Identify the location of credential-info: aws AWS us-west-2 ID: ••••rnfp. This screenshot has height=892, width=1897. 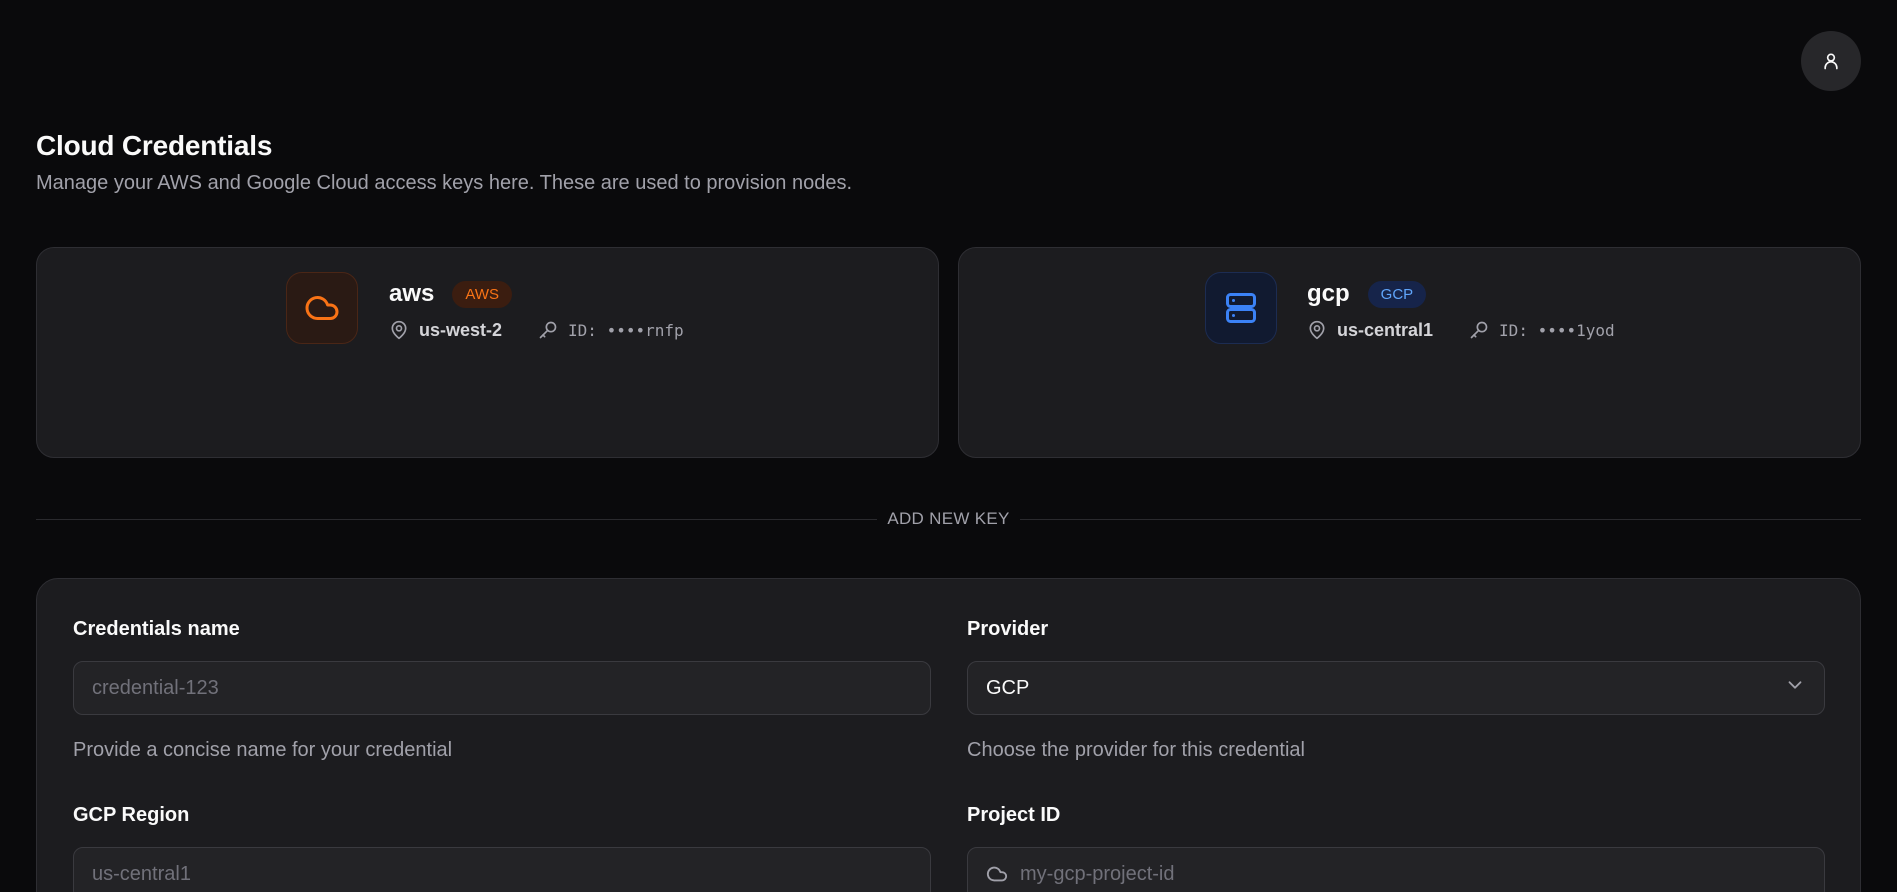
(536, 311).